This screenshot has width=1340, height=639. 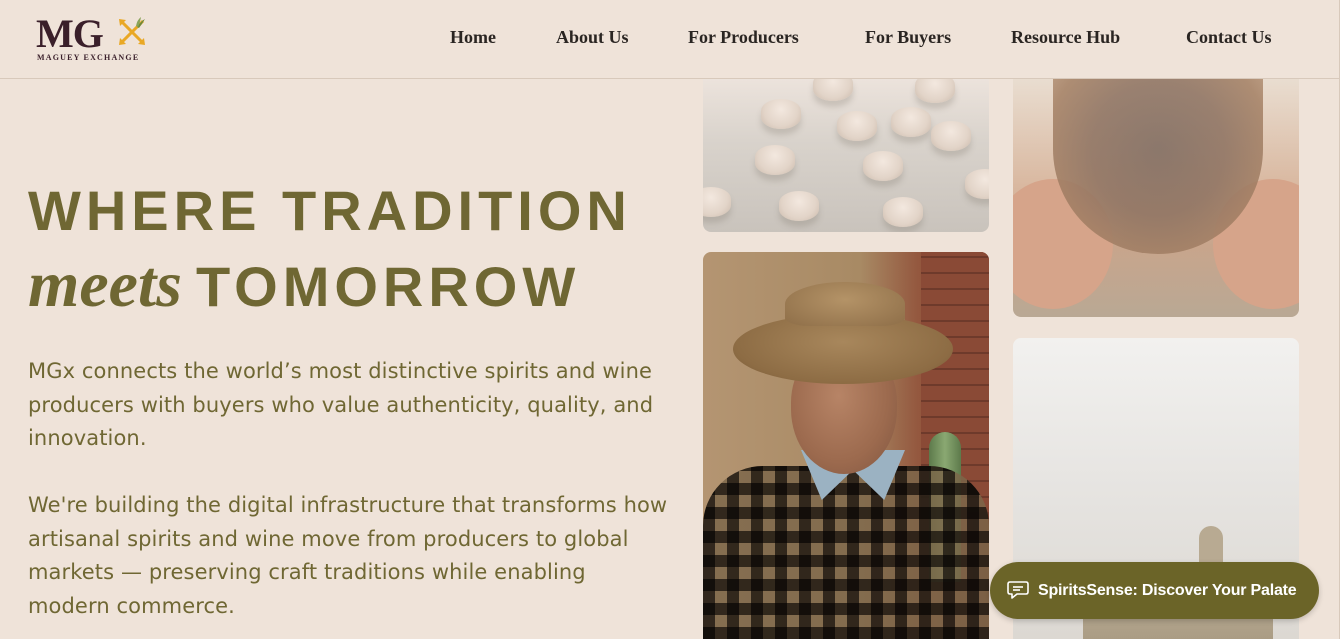 What do you see at coordinates (473, 37) in the screenshot?
I see `nav-home: Home` at bounding box center [473, 37].